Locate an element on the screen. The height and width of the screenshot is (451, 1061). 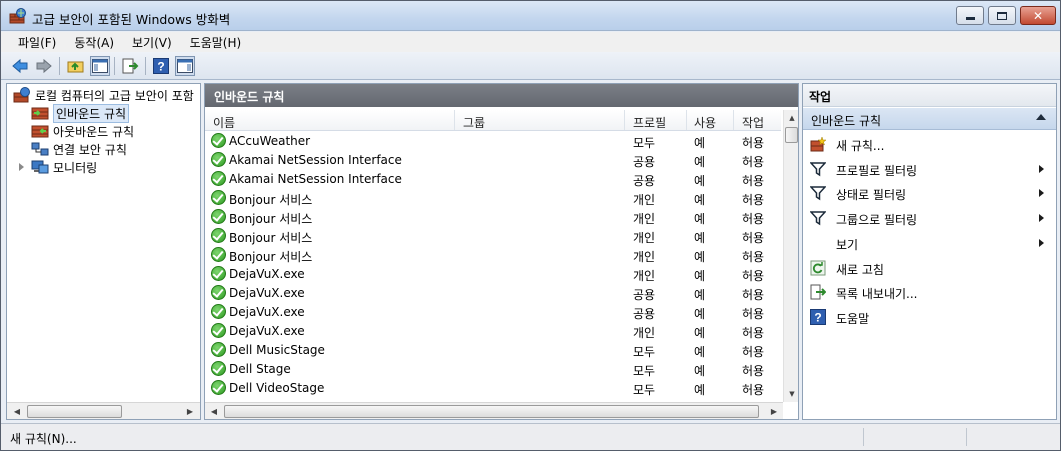
rule-profile: 개인 is located at coordinates (644, 257).